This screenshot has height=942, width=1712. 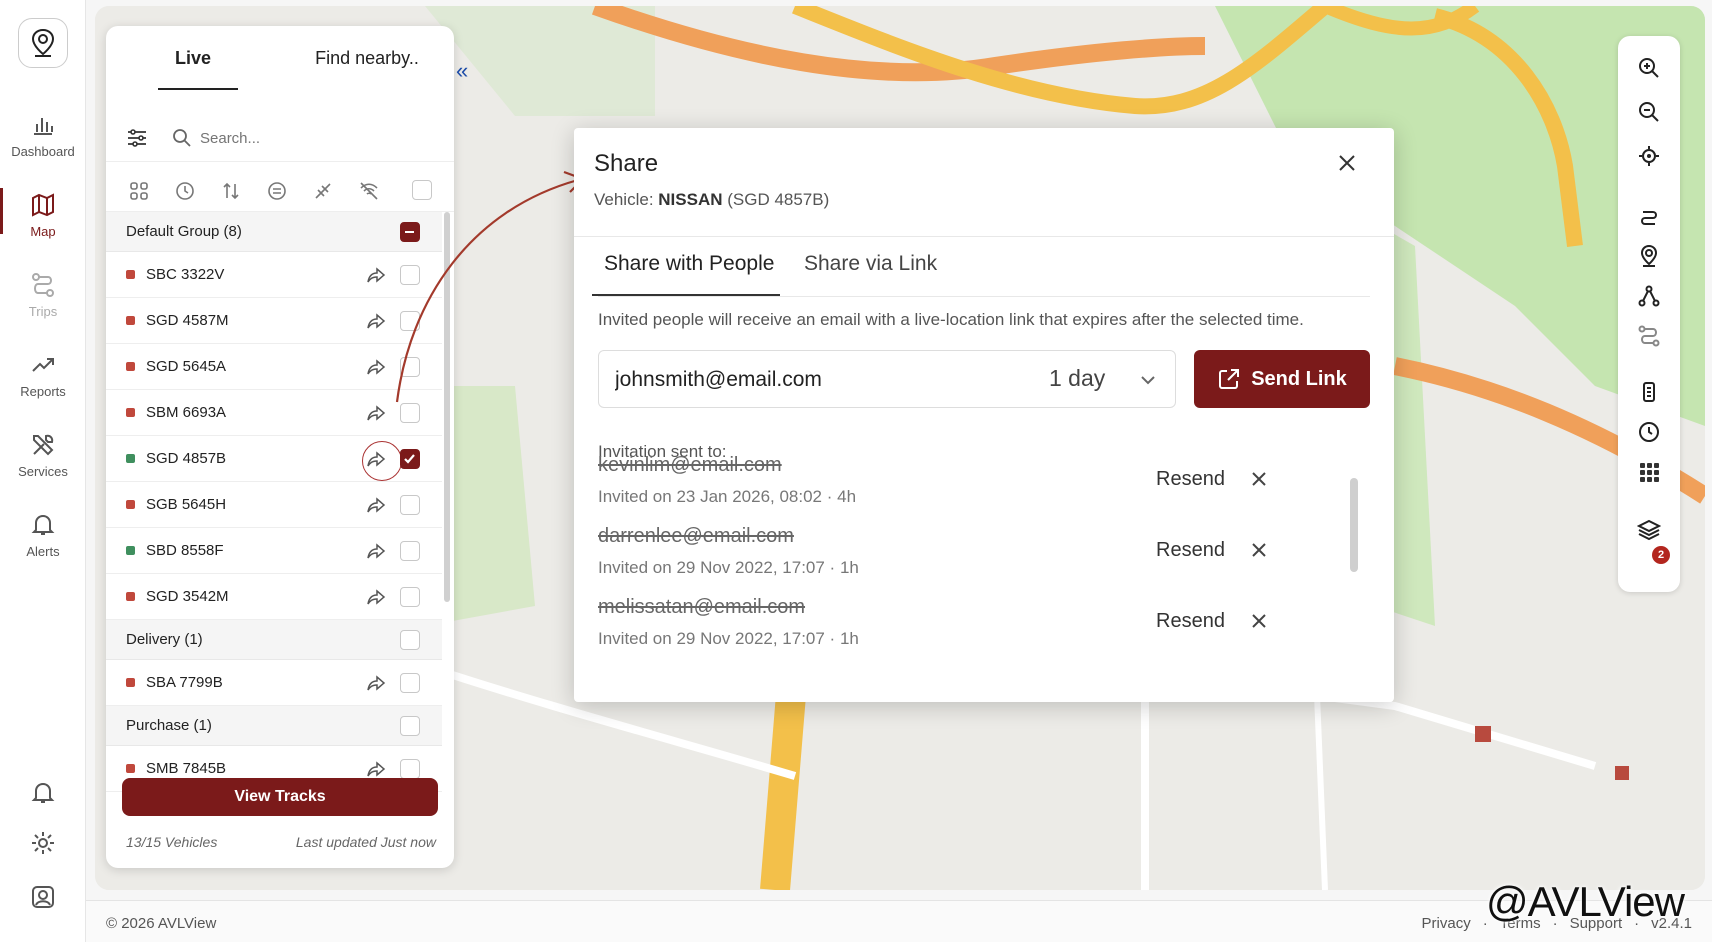 What do you see at coordinates (447, 407) in the screenshot?
I see `list-scrollbar` at bounding box center [447, 407].